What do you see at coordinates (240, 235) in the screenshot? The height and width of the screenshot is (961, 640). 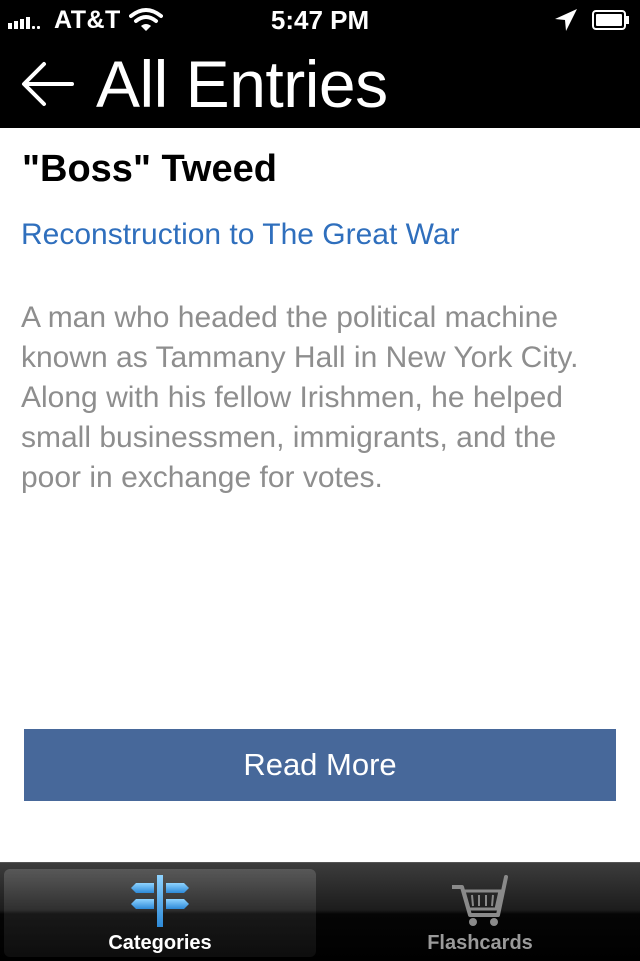 I see `category-link: Reconstruction to The Great War` at bounding box center [240, 235].